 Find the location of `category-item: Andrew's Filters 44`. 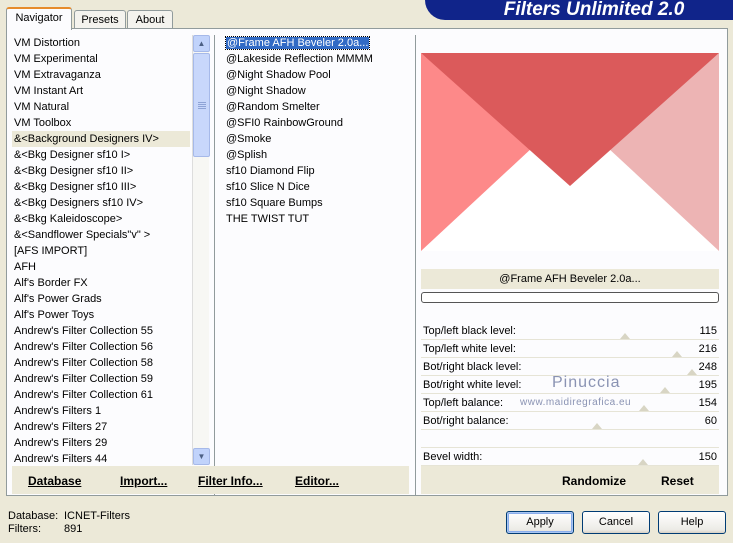

category-item: Andrew's Filters 44 is located at coordinates (101, 459).